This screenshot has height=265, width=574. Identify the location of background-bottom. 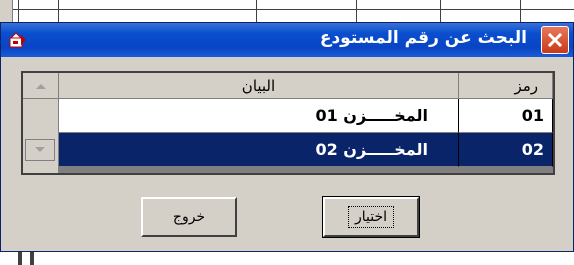
(287, 258).